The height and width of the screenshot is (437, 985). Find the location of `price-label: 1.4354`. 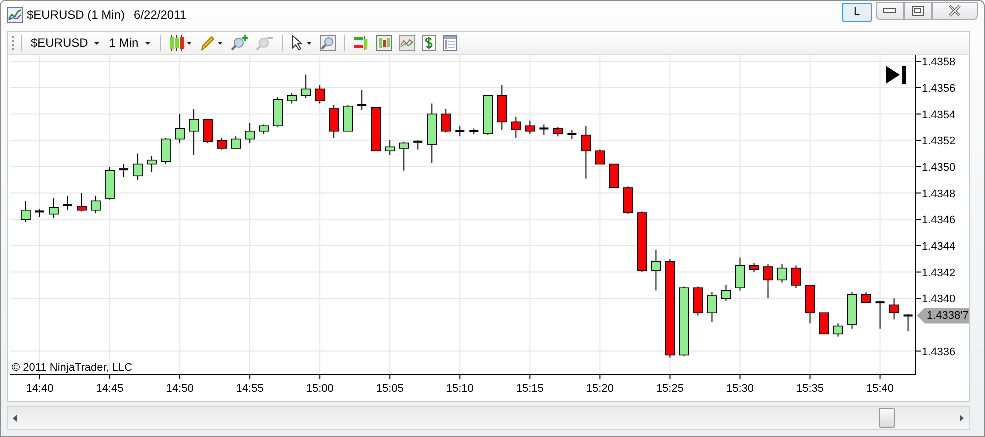

price-label: 1.4354 is located at coordinates (939, 115).